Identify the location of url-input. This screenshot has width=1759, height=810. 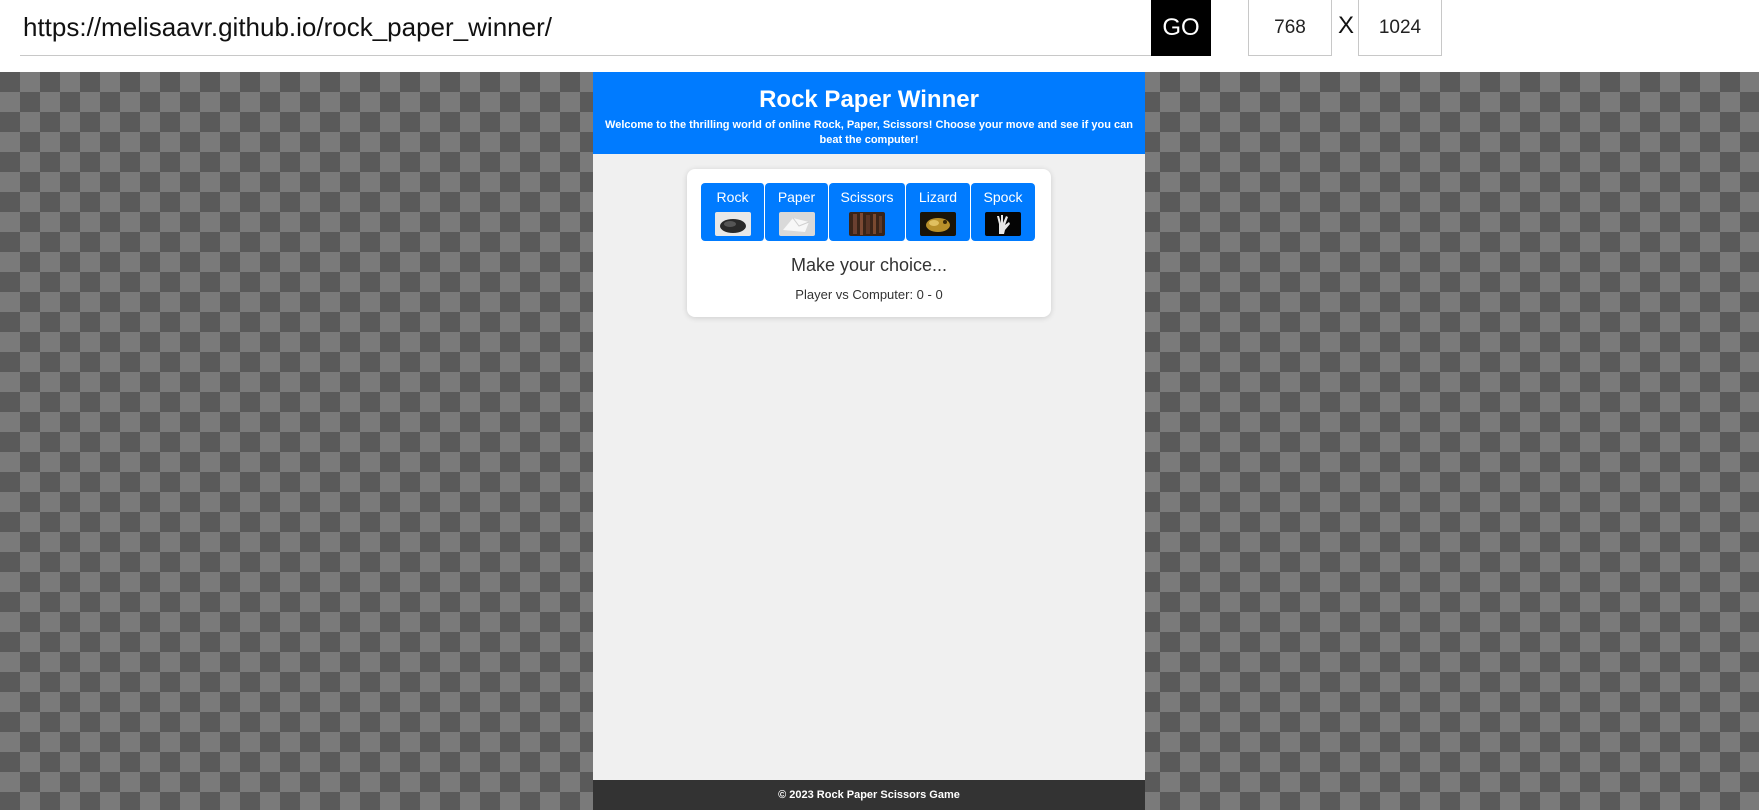
(585, 28).